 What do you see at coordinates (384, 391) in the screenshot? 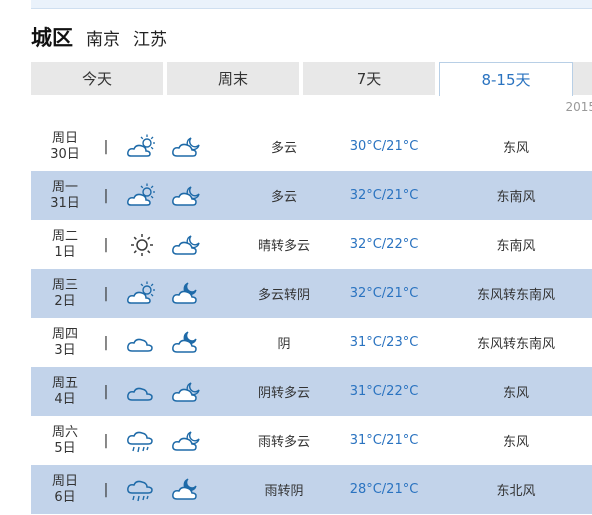
I see `temperature-range: 31°C/22°C` at bounding box center [384, 391].